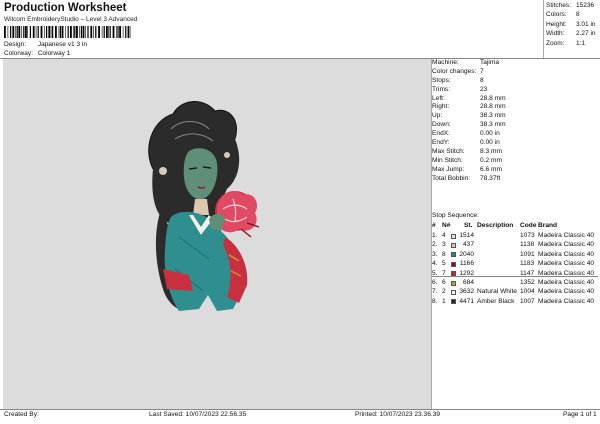 The image size is (600, 424). I want to click on needle-number: 5, so click(444, 264).